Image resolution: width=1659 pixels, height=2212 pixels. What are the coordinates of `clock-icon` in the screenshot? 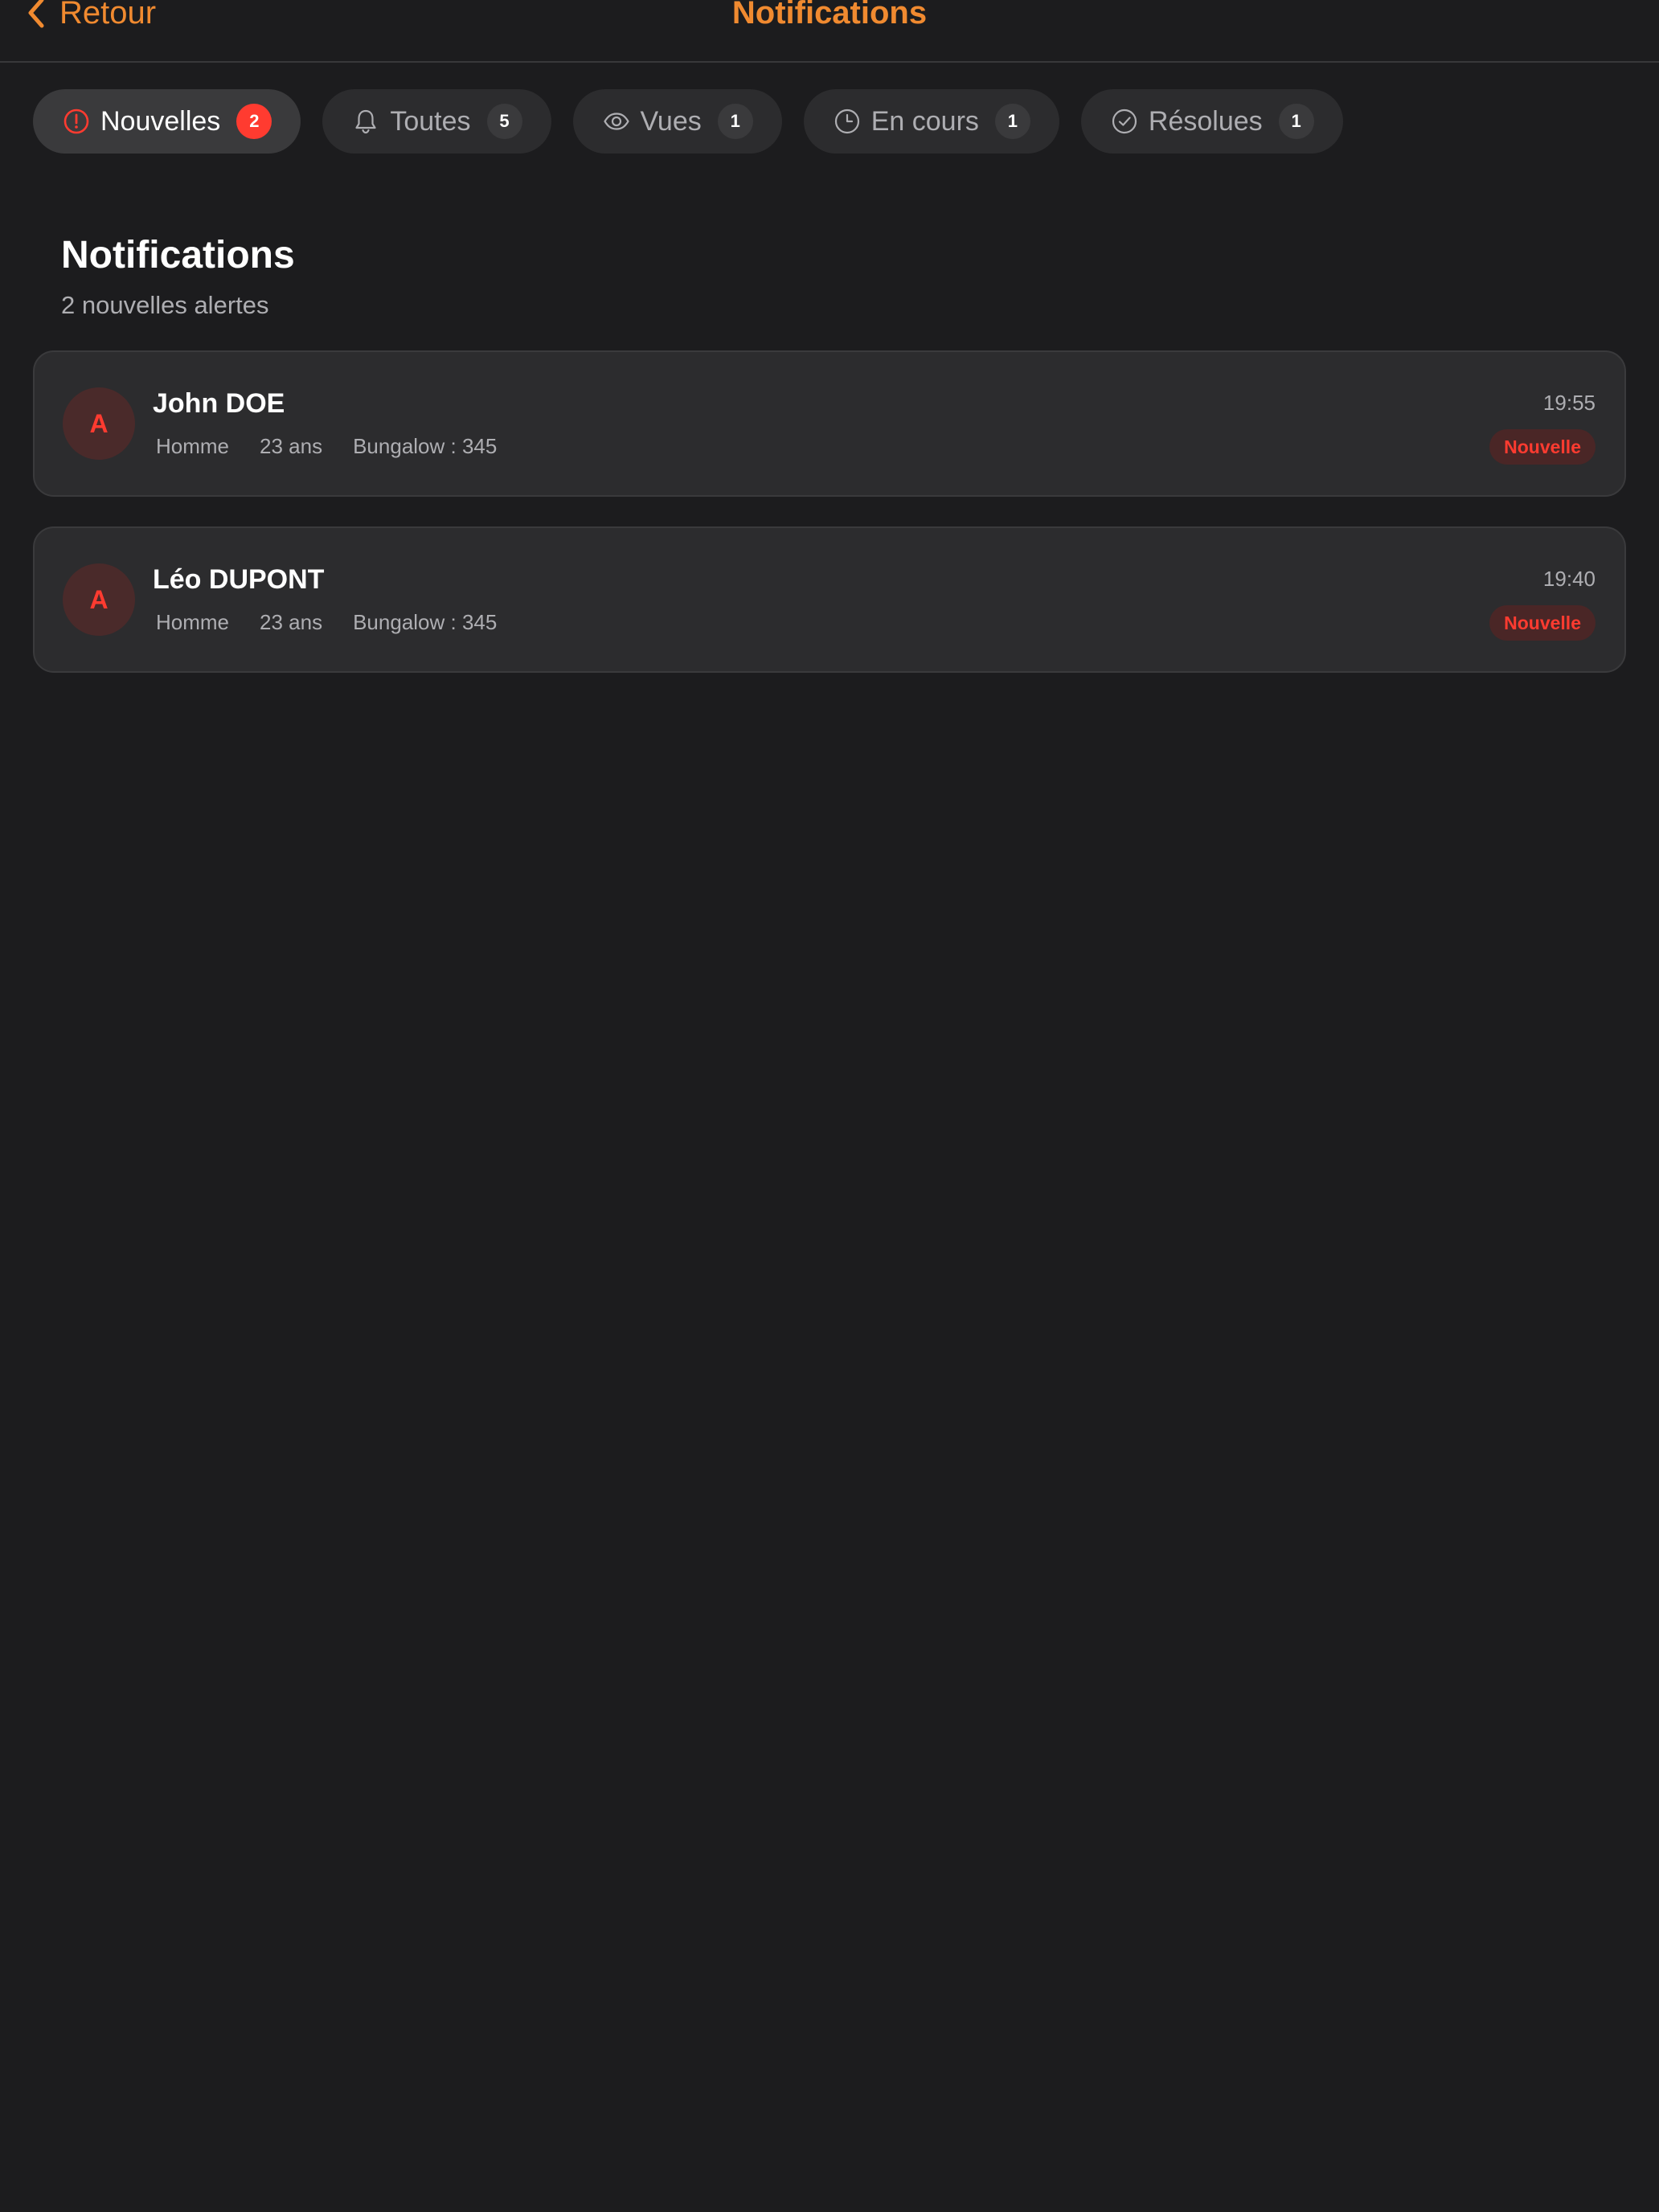 It's located at (847, 121).